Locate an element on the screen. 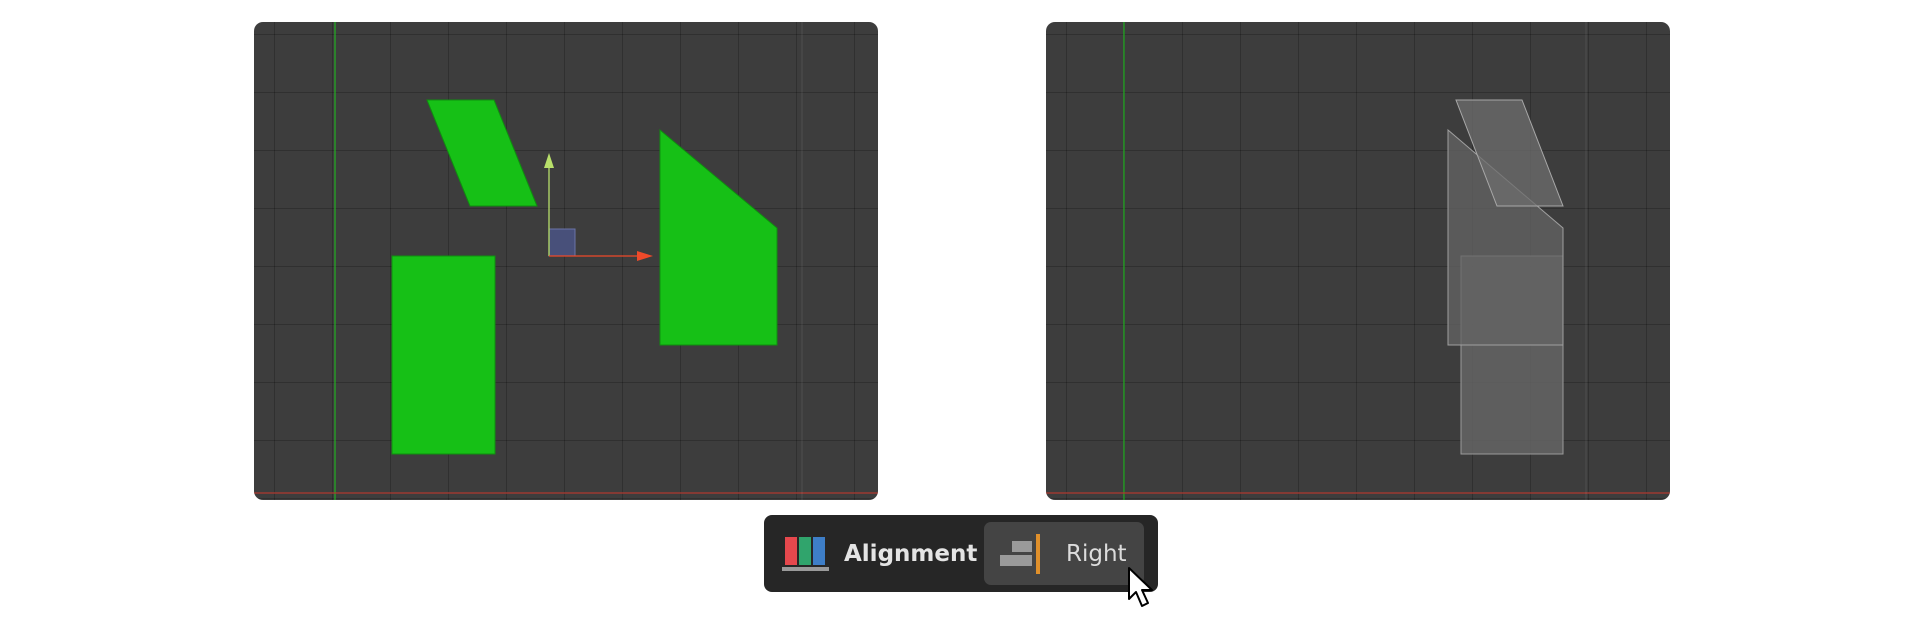 Image resolution: width=1920 pixels, height=640 pixels. gizmo-y-arrow-icon is located at coordinates (549, 160).